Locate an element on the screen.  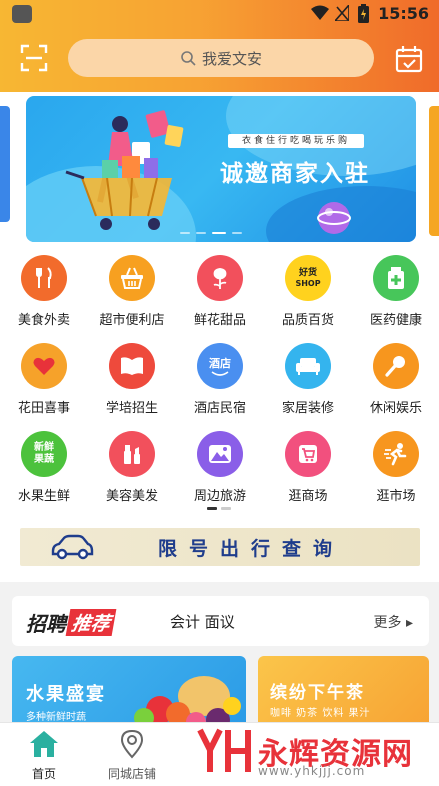
nav-label: 首页 is located at coordinates (43, 774).